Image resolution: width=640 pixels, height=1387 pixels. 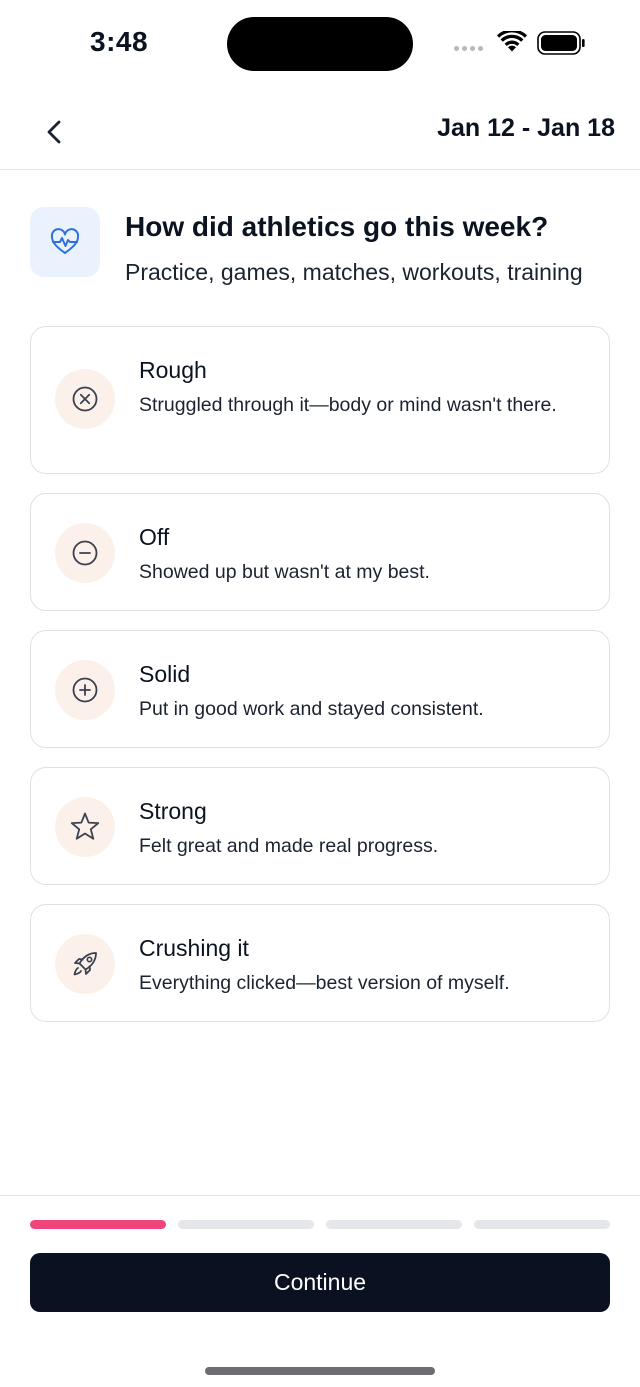 I want to click on question-title: How did athletics go this week?, so click(x=337, y=226).